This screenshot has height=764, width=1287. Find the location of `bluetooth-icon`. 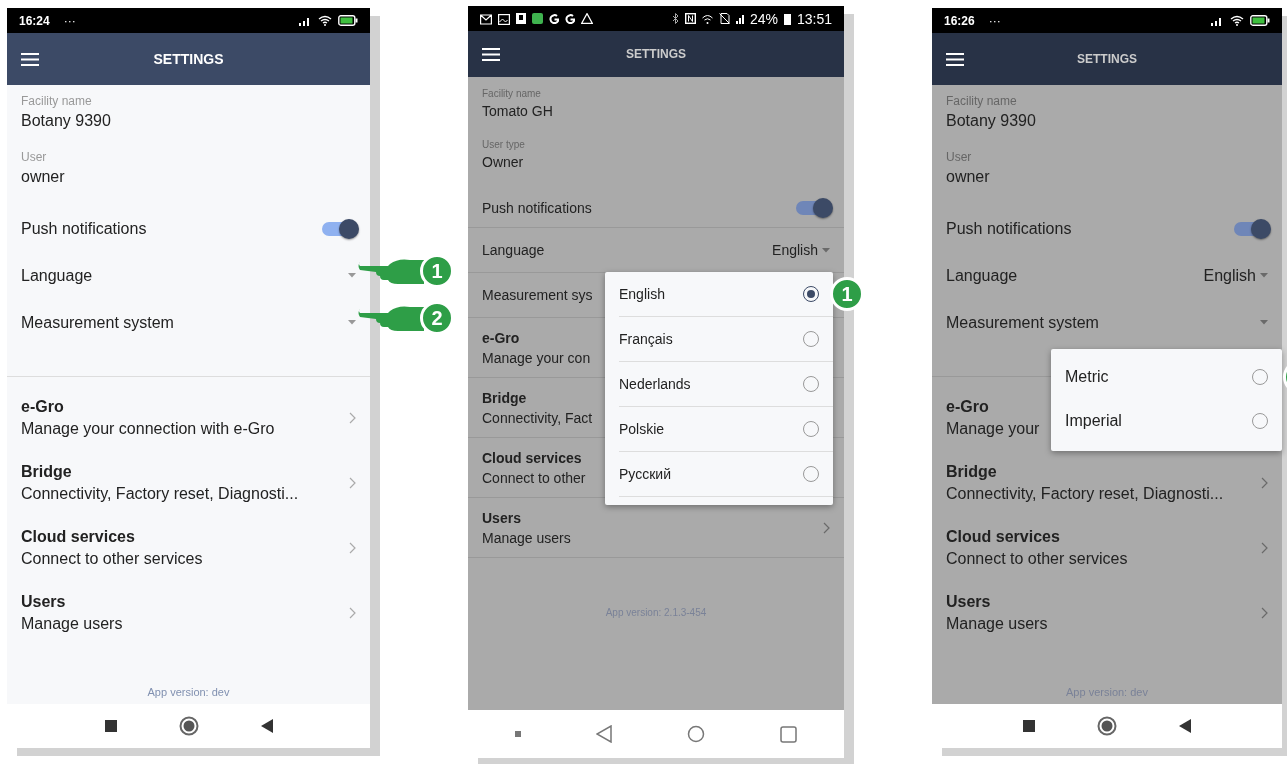

bluetooth-icon is located at coordinates (675, 18).